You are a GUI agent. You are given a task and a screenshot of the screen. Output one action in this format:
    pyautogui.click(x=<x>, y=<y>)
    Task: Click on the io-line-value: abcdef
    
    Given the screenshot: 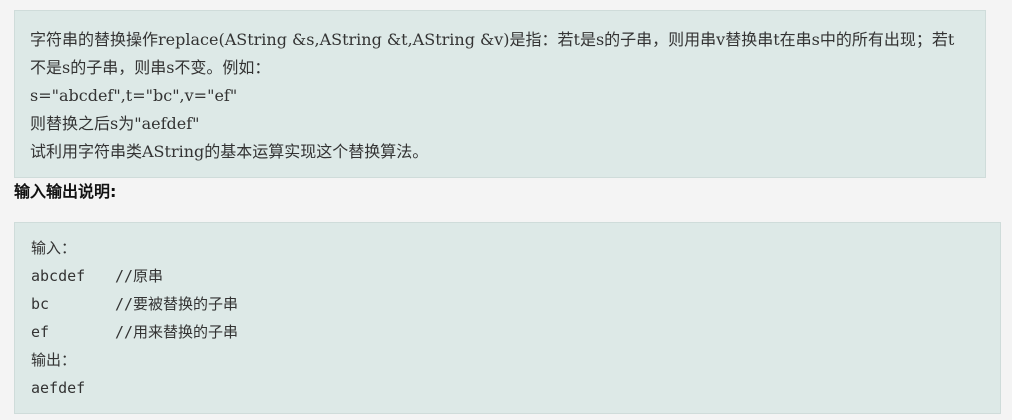 What is the action you would take?
    pyautogui.click(x=58, y=276)
    